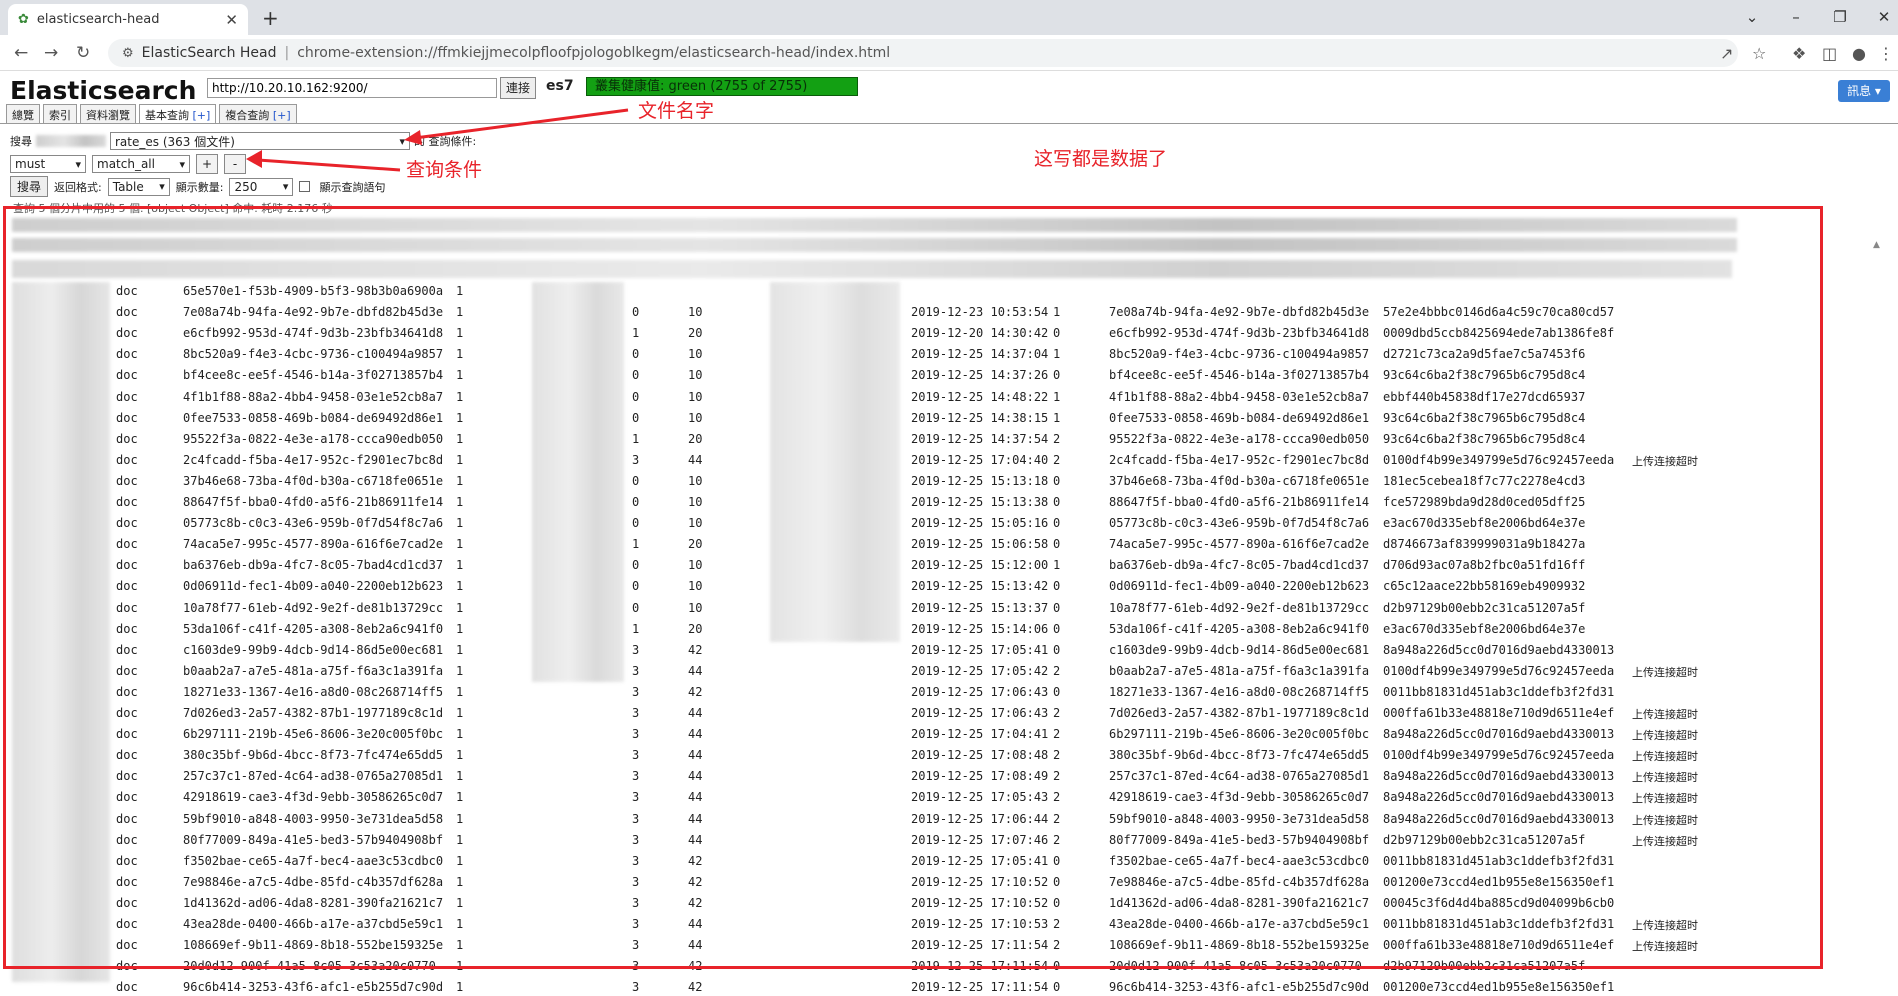  I want to click on arrow-to-query-cond, so click(329, 165).